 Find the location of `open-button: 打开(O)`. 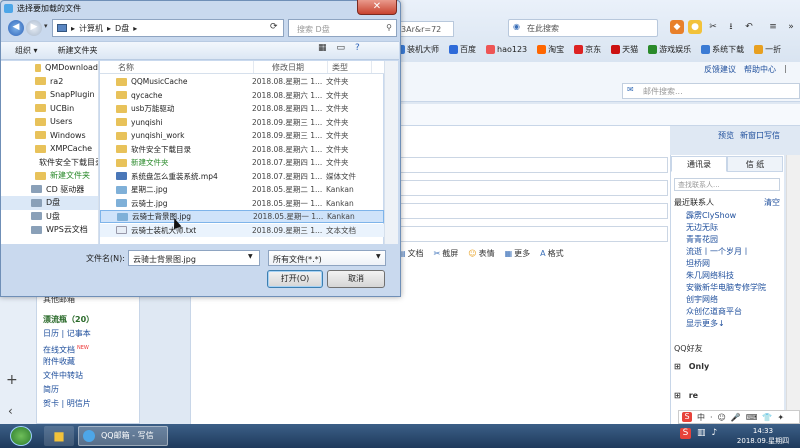

open-button: 打开(O) is located at coordinates (295, 279).